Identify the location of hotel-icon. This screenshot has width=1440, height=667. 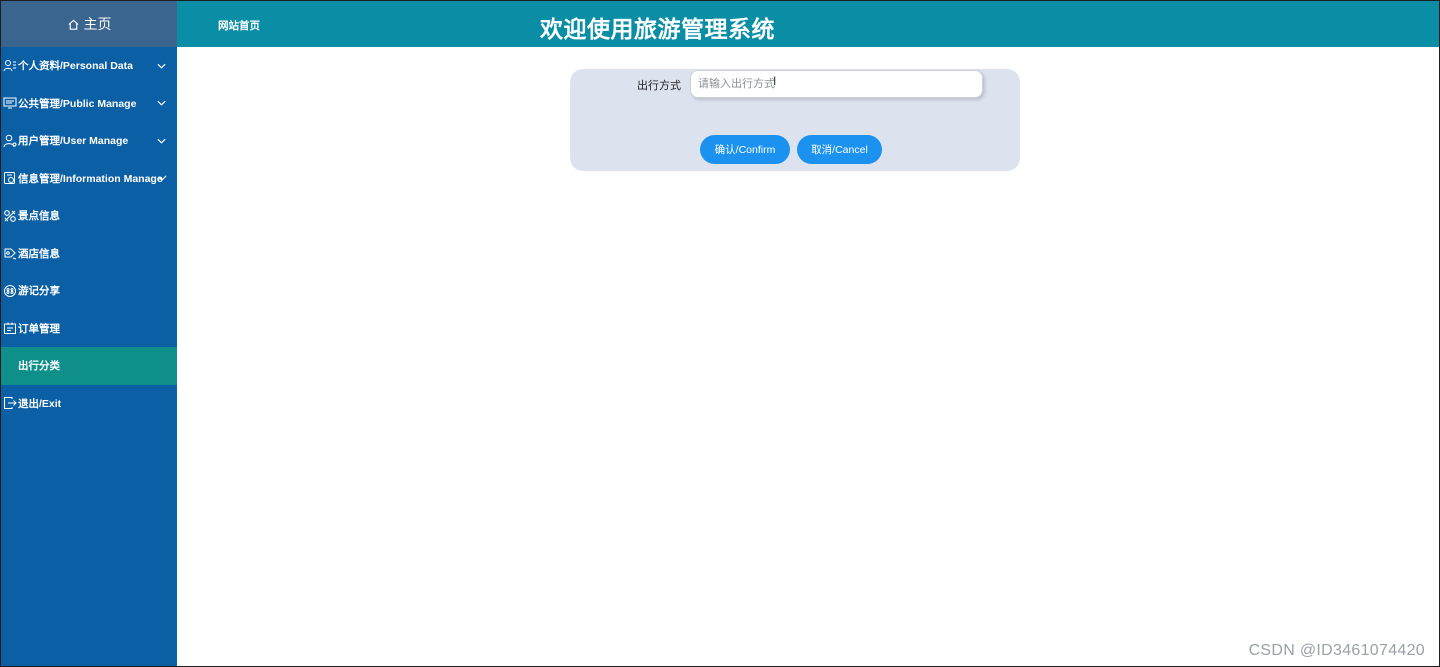
(10, 253).